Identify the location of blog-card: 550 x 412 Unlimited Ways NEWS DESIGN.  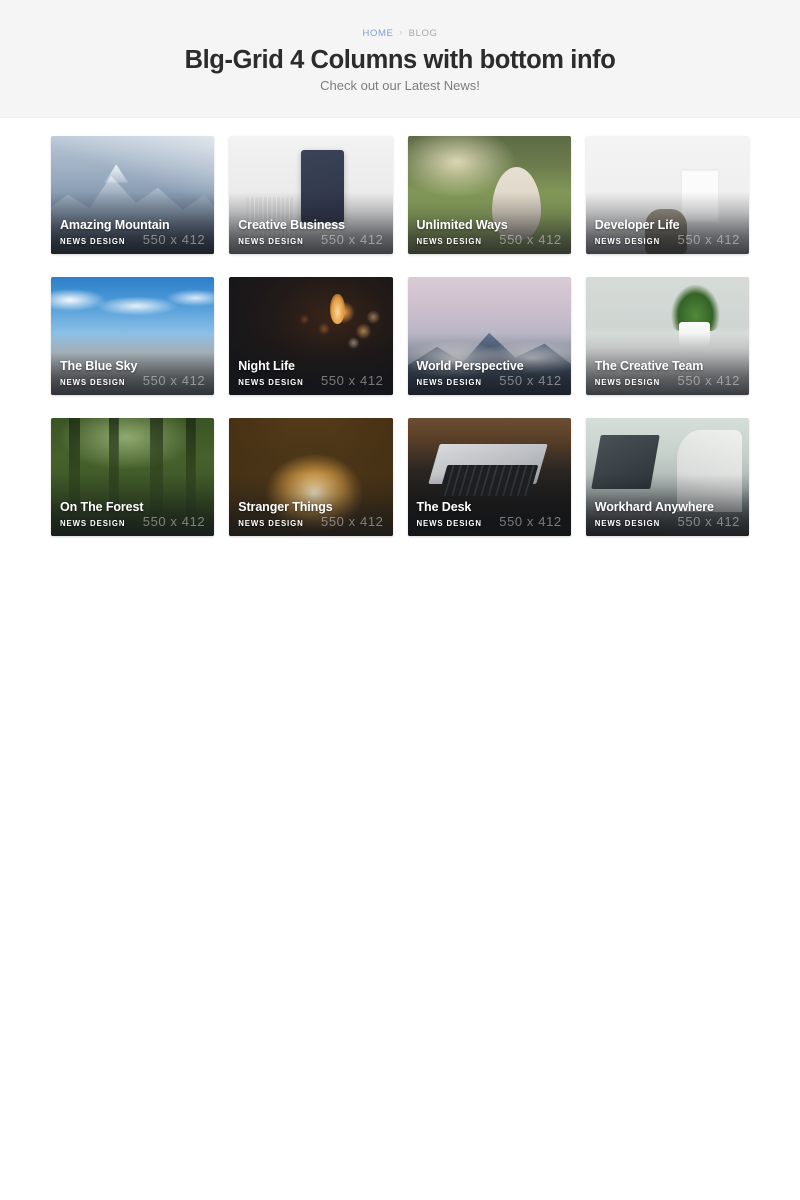
(489, 195).